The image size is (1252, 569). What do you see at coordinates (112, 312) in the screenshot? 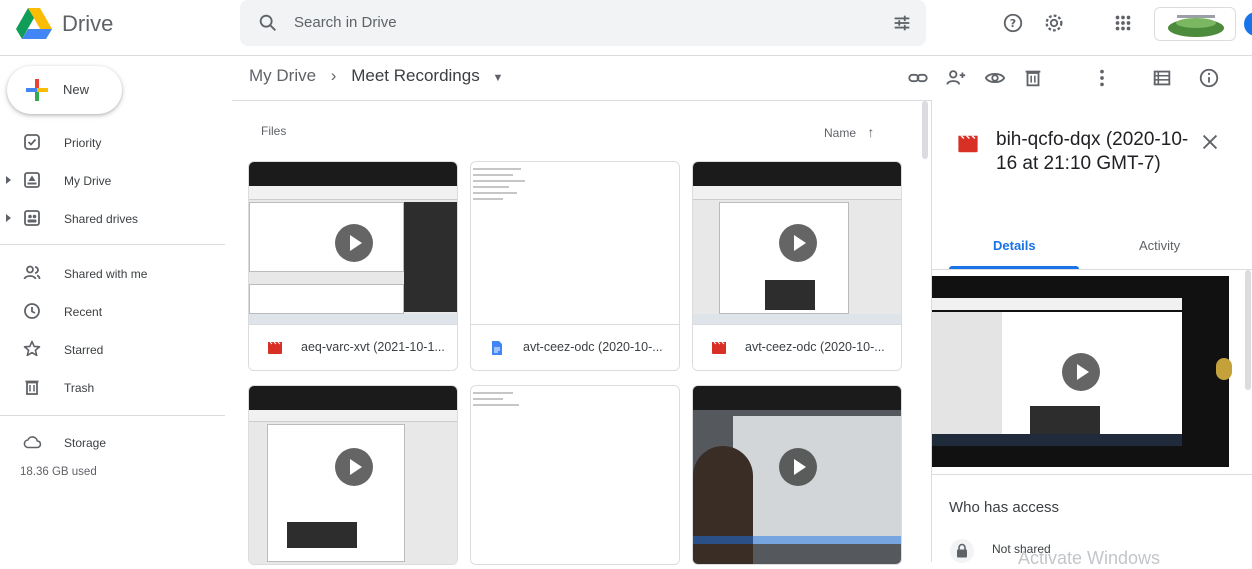
I see `sidebar-item-recent: Recent` at bounding box center [112, 312].